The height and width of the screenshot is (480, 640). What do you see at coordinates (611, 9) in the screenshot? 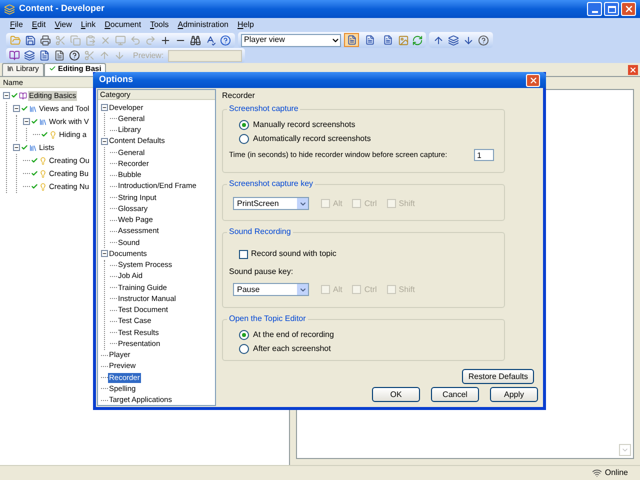
I see `maximize-button` at bounding box center [611, 9].